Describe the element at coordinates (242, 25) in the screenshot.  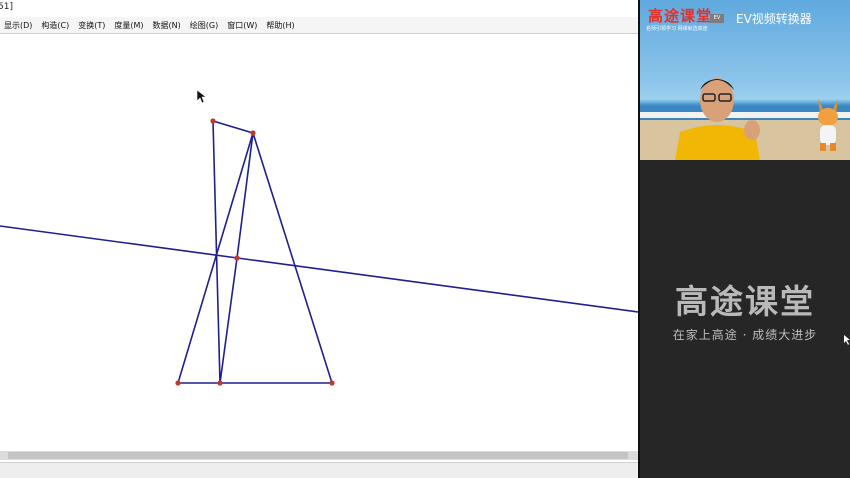
I see `menu-window: 窗口(W)` at that location.